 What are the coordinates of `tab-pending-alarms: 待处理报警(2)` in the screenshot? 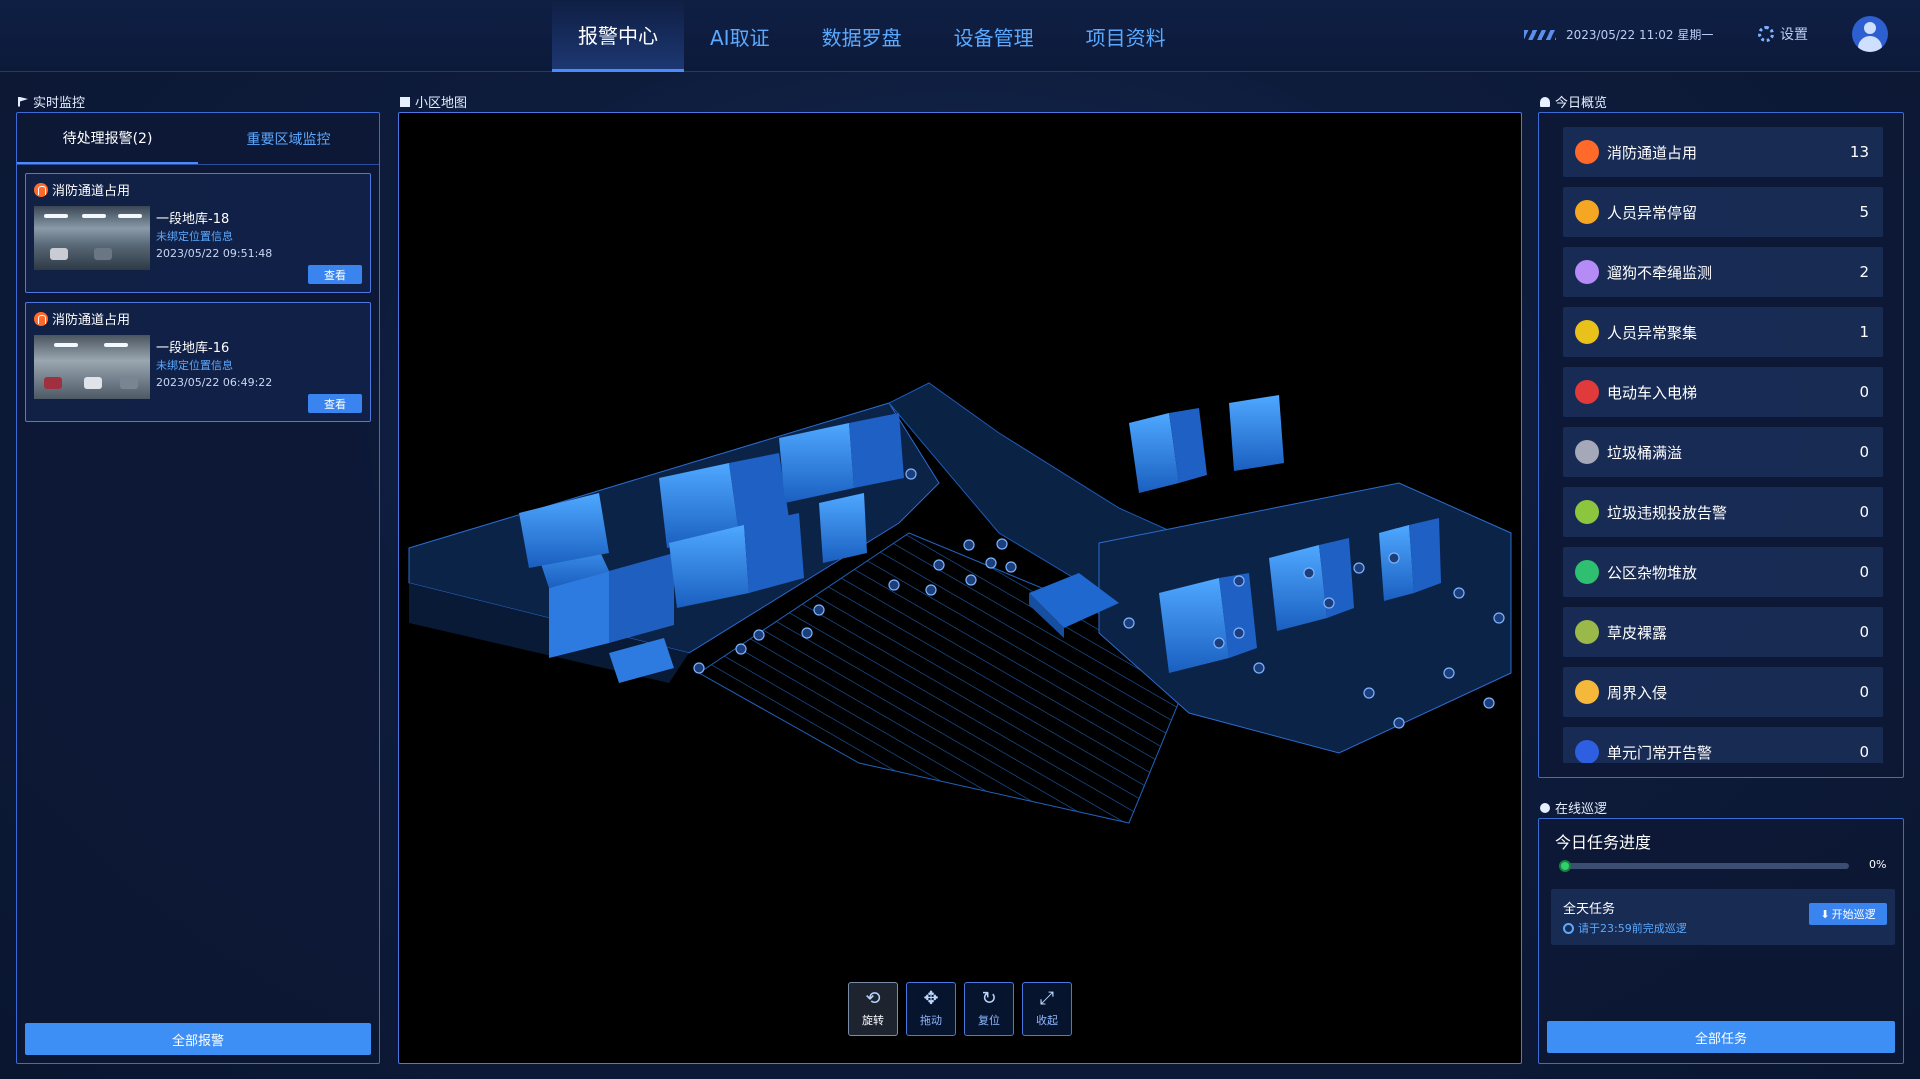 It's located at (107, 138).